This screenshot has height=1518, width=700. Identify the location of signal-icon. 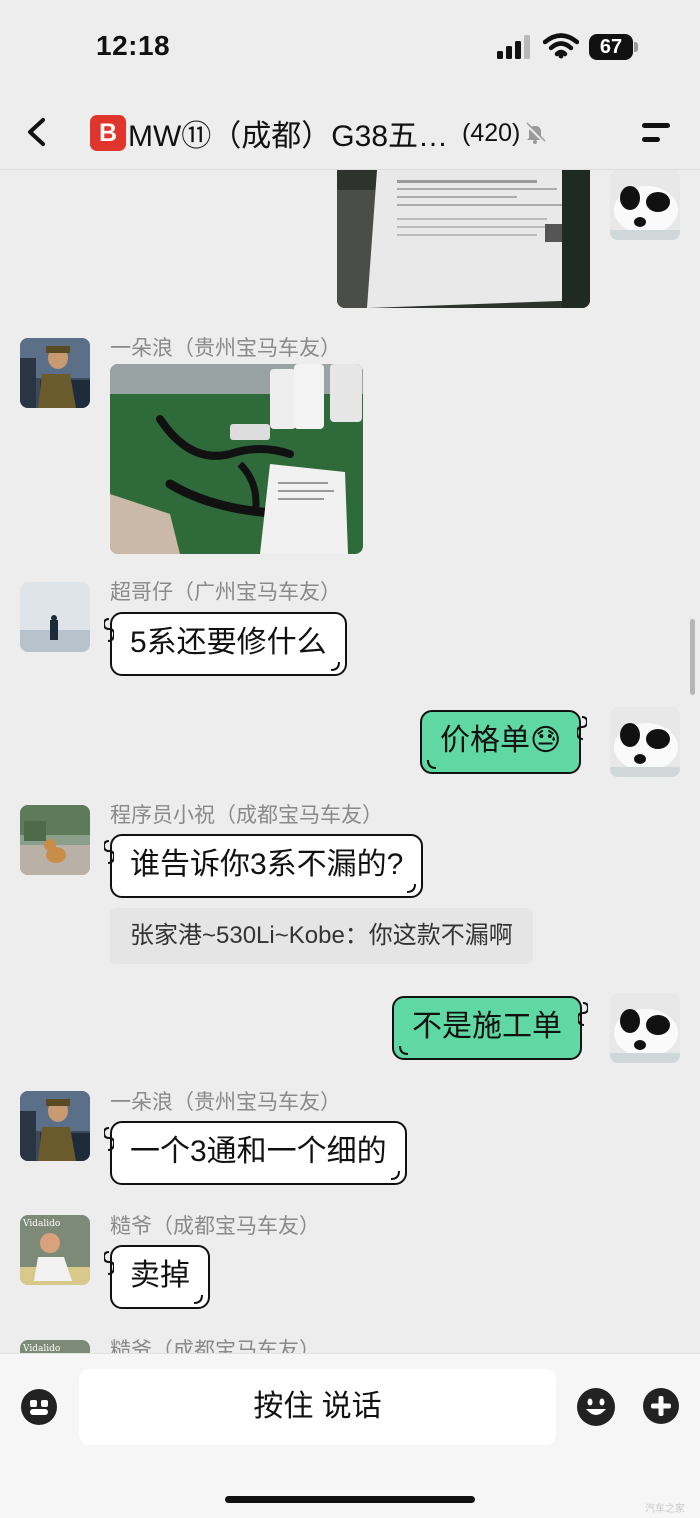
(513, 47).